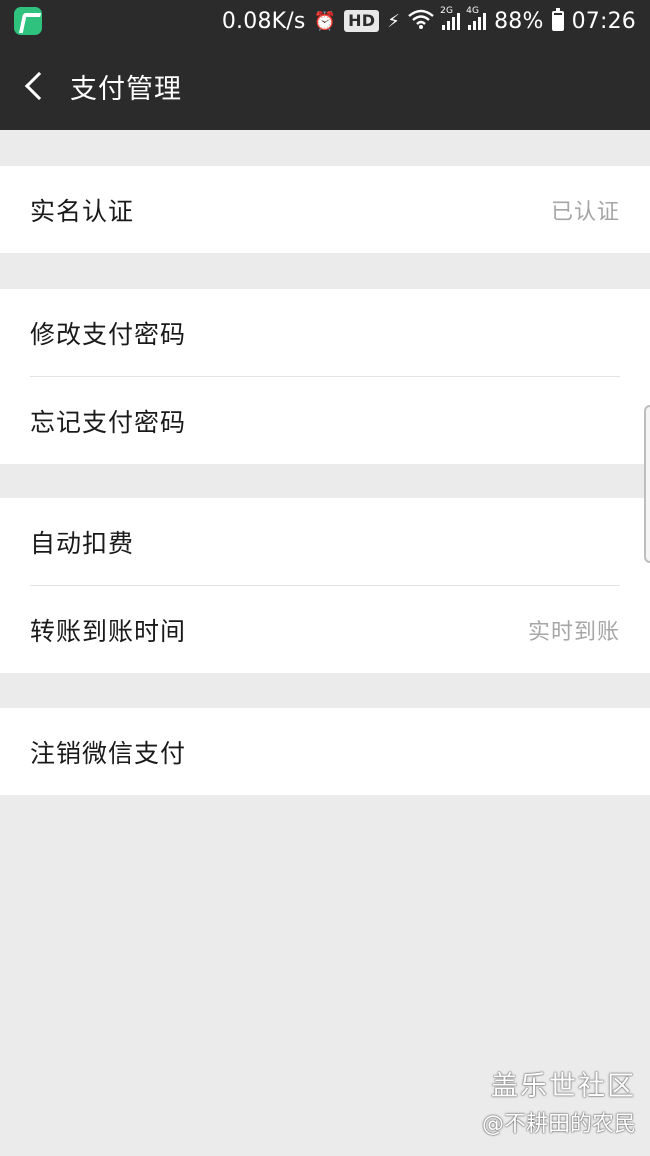  I want to click on wifi-icon-svg, so click(421, 19).